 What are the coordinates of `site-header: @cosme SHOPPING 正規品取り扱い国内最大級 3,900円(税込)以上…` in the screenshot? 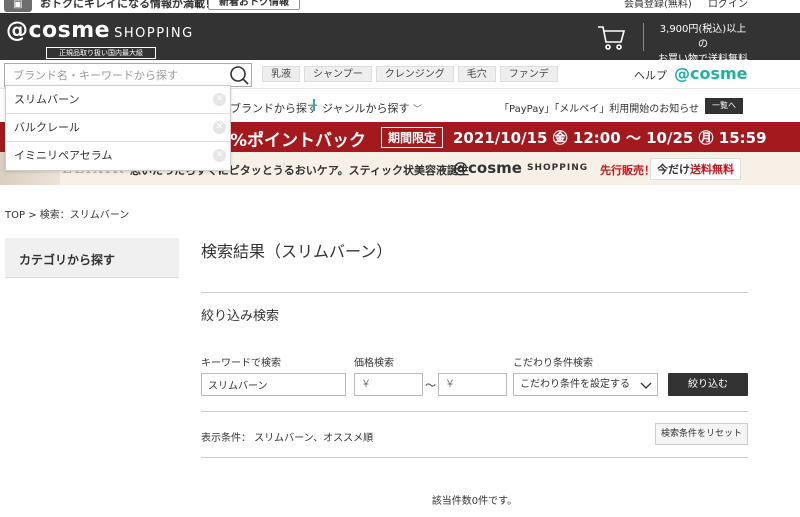 It's located at (400, 39).